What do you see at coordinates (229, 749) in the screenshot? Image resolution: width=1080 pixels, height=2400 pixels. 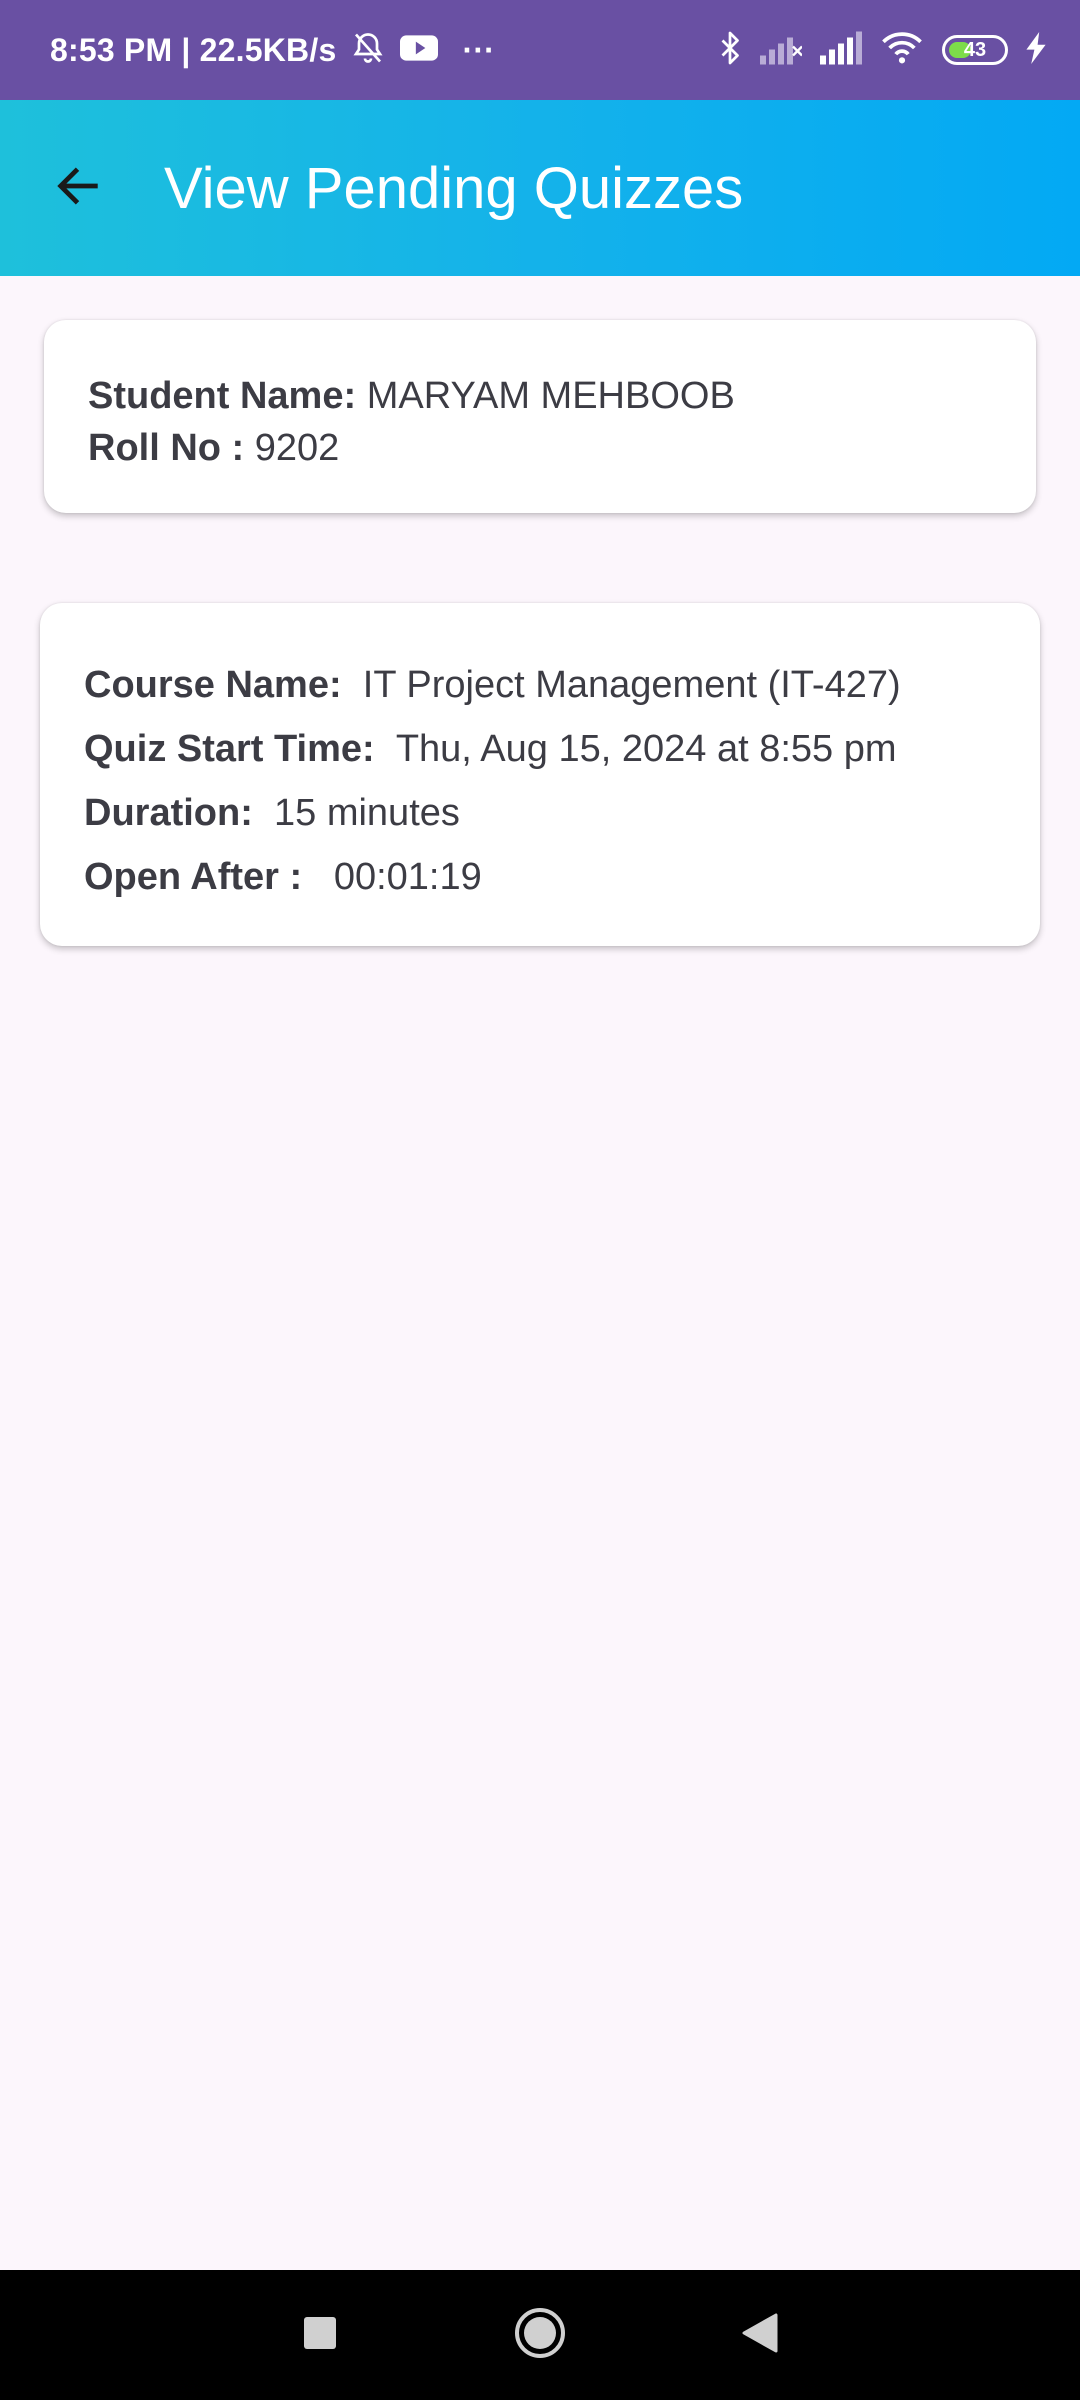 I see `quiz-start-label: Quiz Start Time:` at bounding box center [229, 749].